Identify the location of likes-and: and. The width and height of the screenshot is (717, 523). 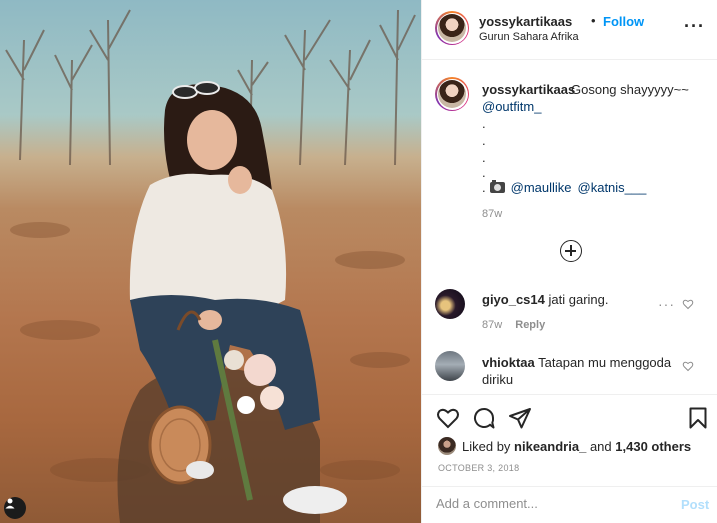
(600, 446).